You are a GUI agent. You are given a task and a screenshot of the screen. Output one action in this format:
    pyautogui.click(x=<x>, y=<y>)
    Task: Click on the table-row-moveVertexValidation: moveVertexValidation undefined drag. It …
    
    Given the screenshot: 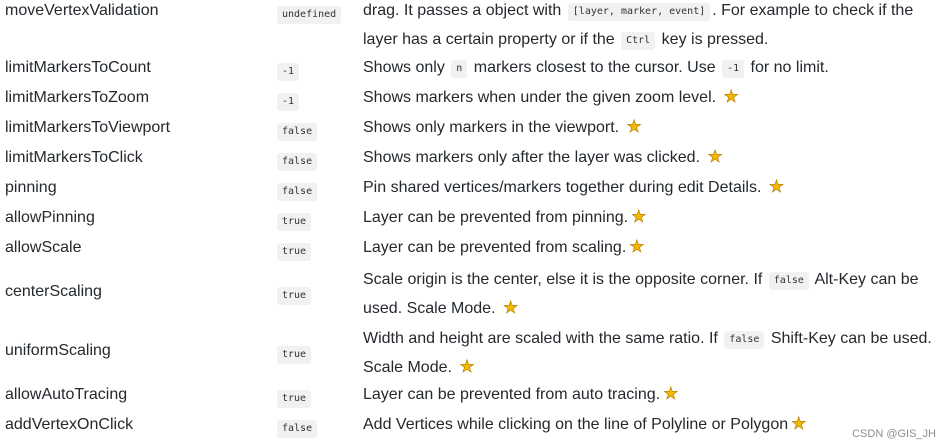 What is the action you would take?
    pyautogui.click(x=474, y=26)
    